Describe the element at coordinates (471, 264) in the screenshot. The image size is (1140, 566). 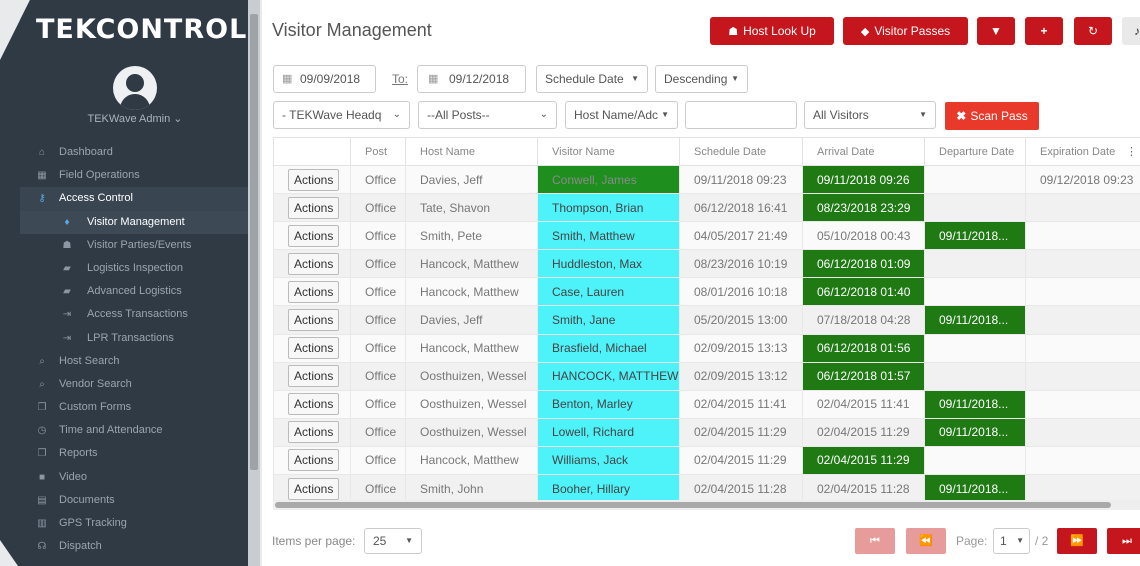
I see `host-name-cell: Hancock, Matthew` at that location.